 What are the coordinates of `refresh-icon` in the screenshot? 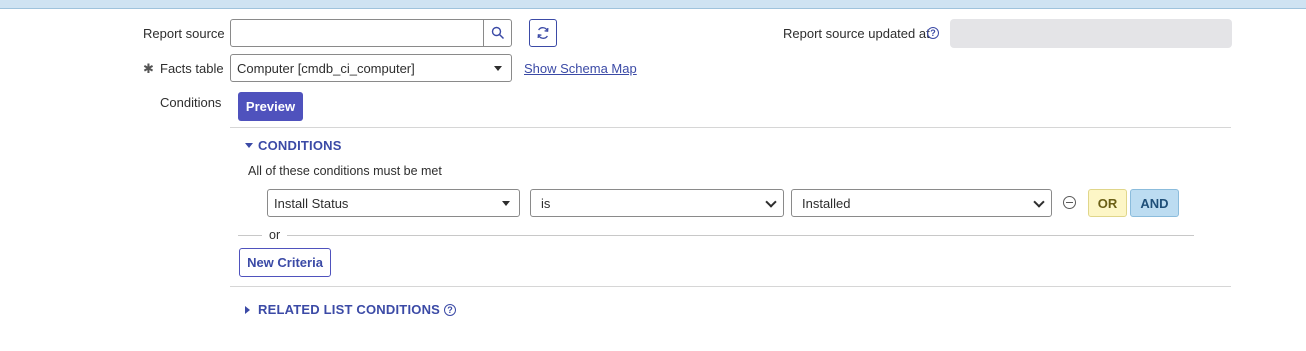 It's located at (543, 33).